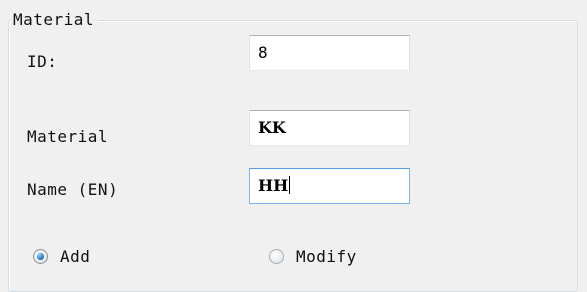 The height and width of the screenshot is (292, 587). What do you see at coordinates (329, 186) in the screenshot?
I see `name-en-field: HH` at bounding box center [329, 186].